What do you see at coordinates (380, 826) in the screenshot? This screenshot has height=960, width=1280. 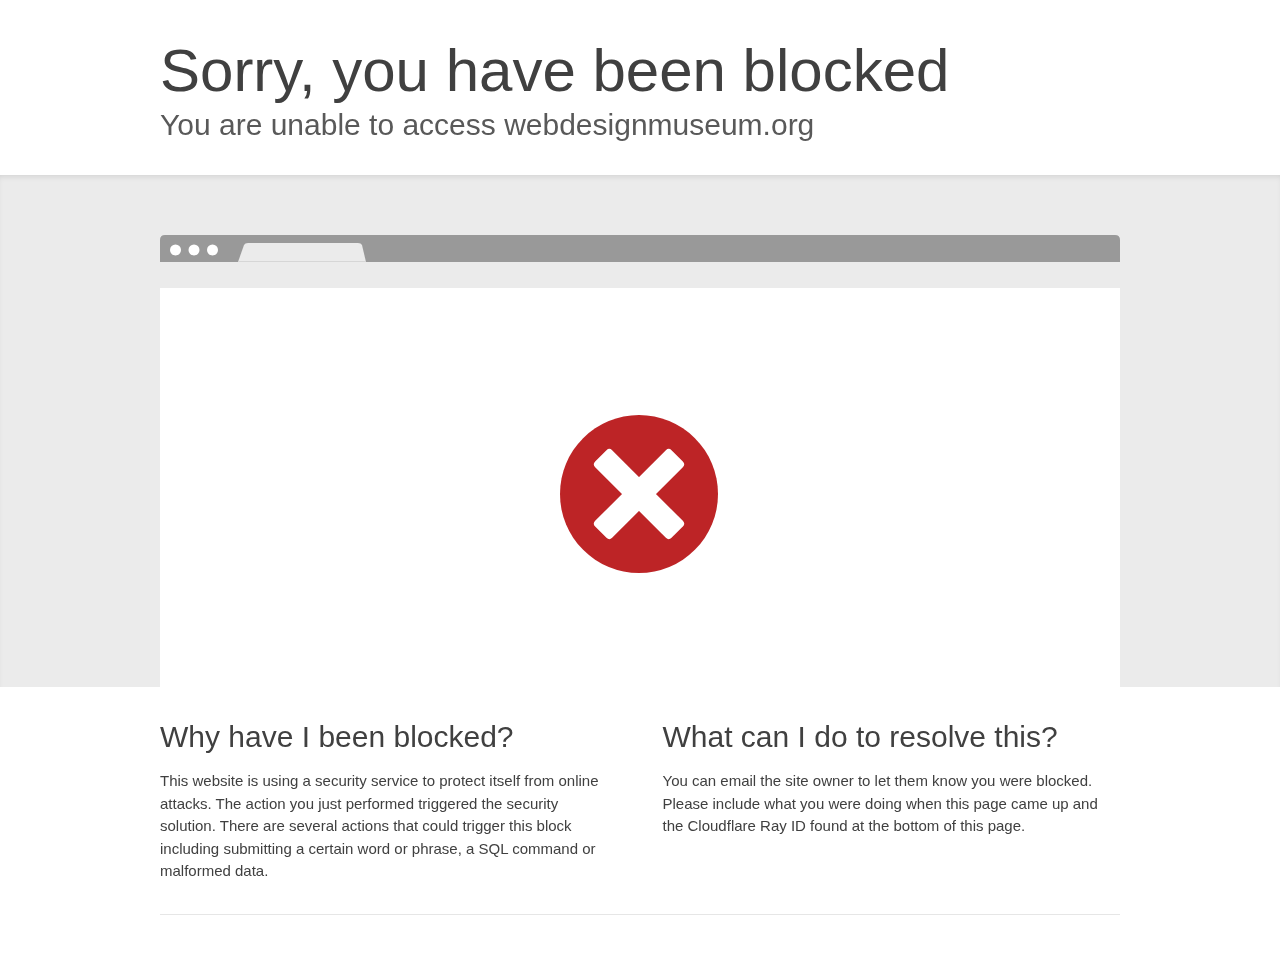 I see `section-text: This website is using a security service to protect itself from online attacks. The action you just performed triggered the security solution. There are several actions that could trigger this block including submitting a certain word or phrase, a SQL command or malformed data.` at bounding box center [380, 826].